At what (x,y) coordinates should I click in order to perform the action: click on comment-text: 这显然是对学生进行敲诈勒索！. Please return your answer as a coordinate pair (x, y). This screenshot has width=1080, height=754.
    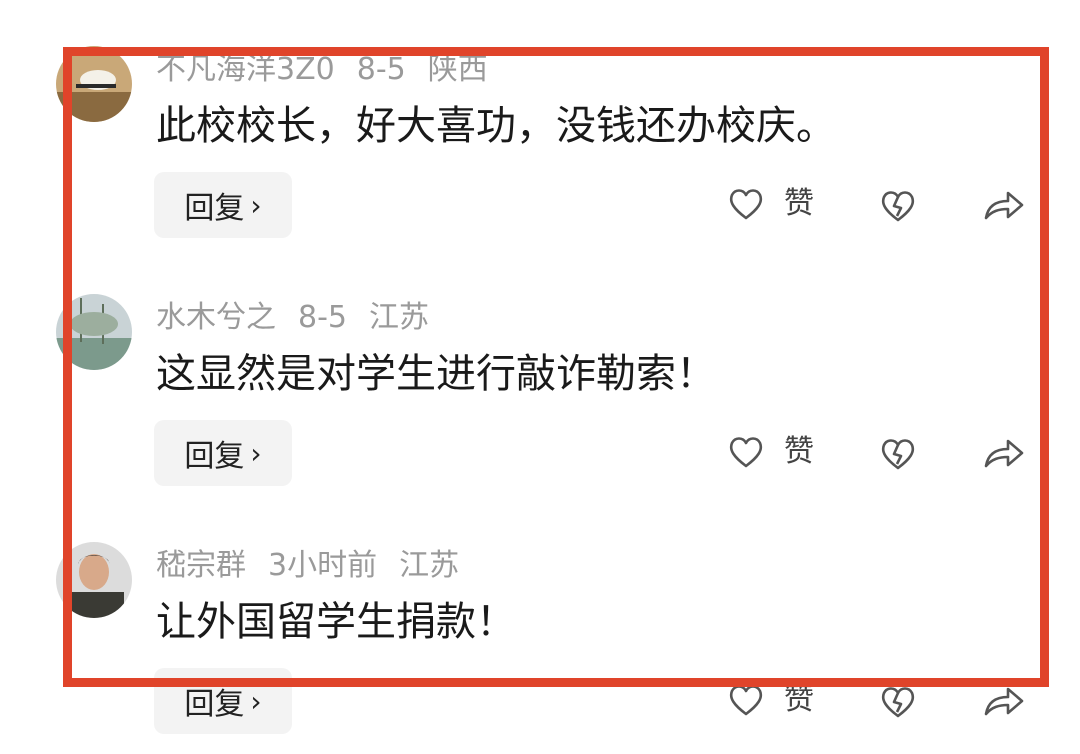
    Looking at the image, I should click on (436, 374).